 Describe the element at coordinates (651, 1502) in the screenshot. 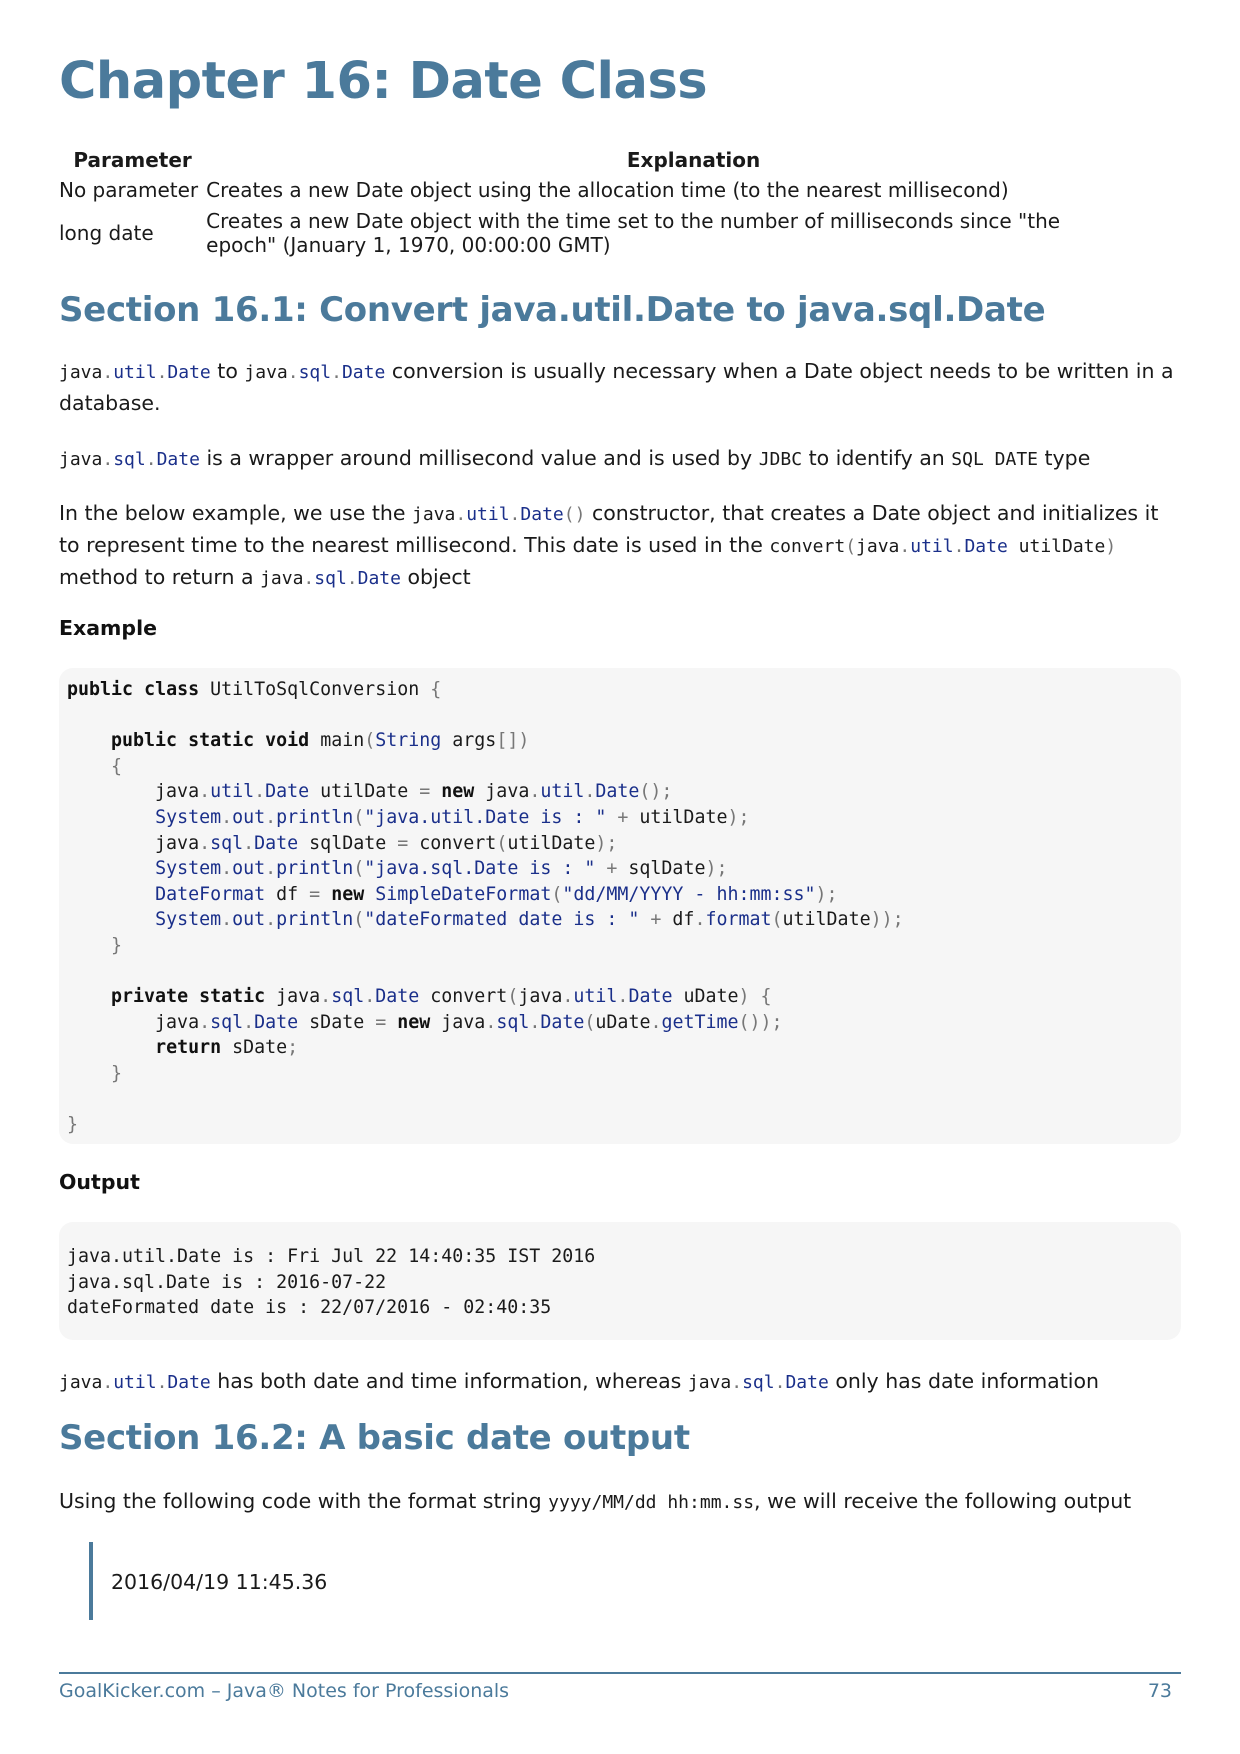

I see `inline-code: yyyy/MM/dd hh:mm.ss` at that location.